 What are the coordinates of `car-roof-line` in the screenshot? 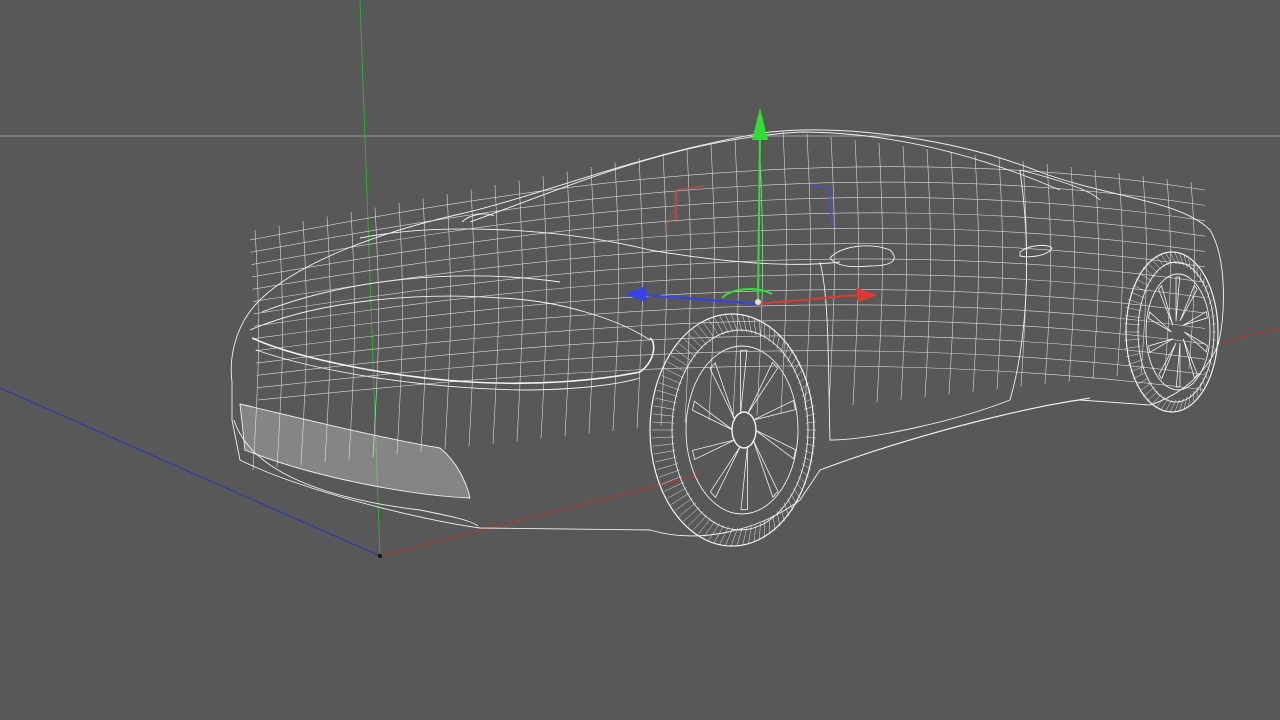 It's located at (765, 177).